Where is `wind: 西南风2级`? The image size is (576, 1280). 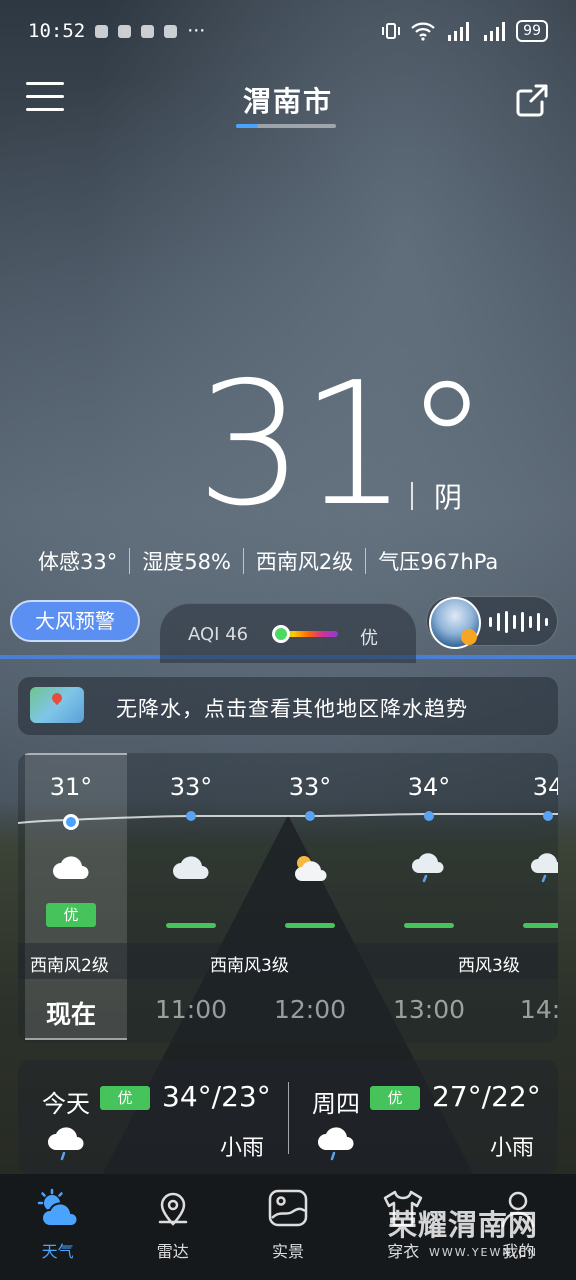 wind: 西南风2级 is located at coordinates (304, 562).